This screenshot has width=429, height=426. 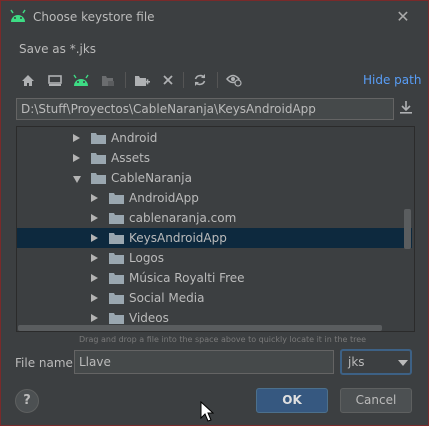 What do you see at coordinates (147, 258) in the screenshot?
I see `tree-row-label: Logos` at bounding box center [147, 258].